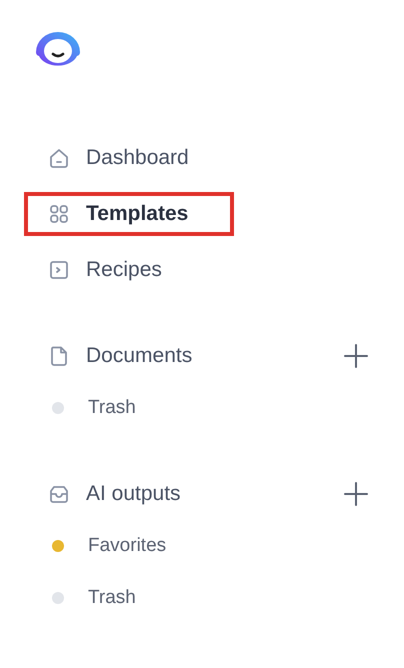  I want to click on section-title: Documents, so click(214, 356).